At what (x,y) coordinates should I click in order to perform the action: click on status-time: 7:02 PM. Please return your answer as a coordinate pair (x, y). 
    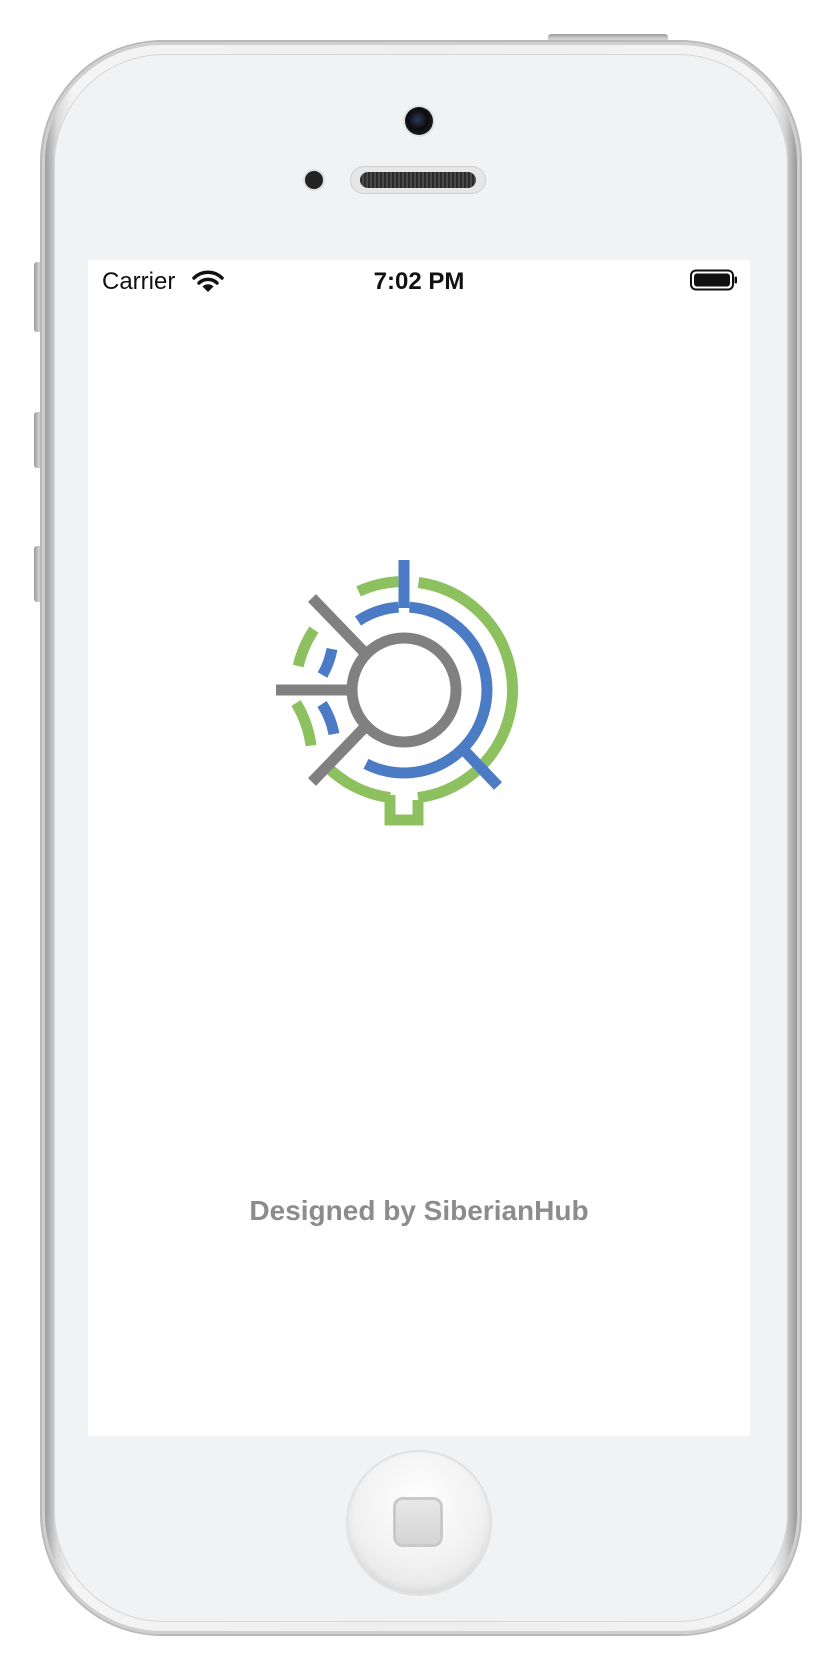
    Looking at the image, I should click on (419, 281).